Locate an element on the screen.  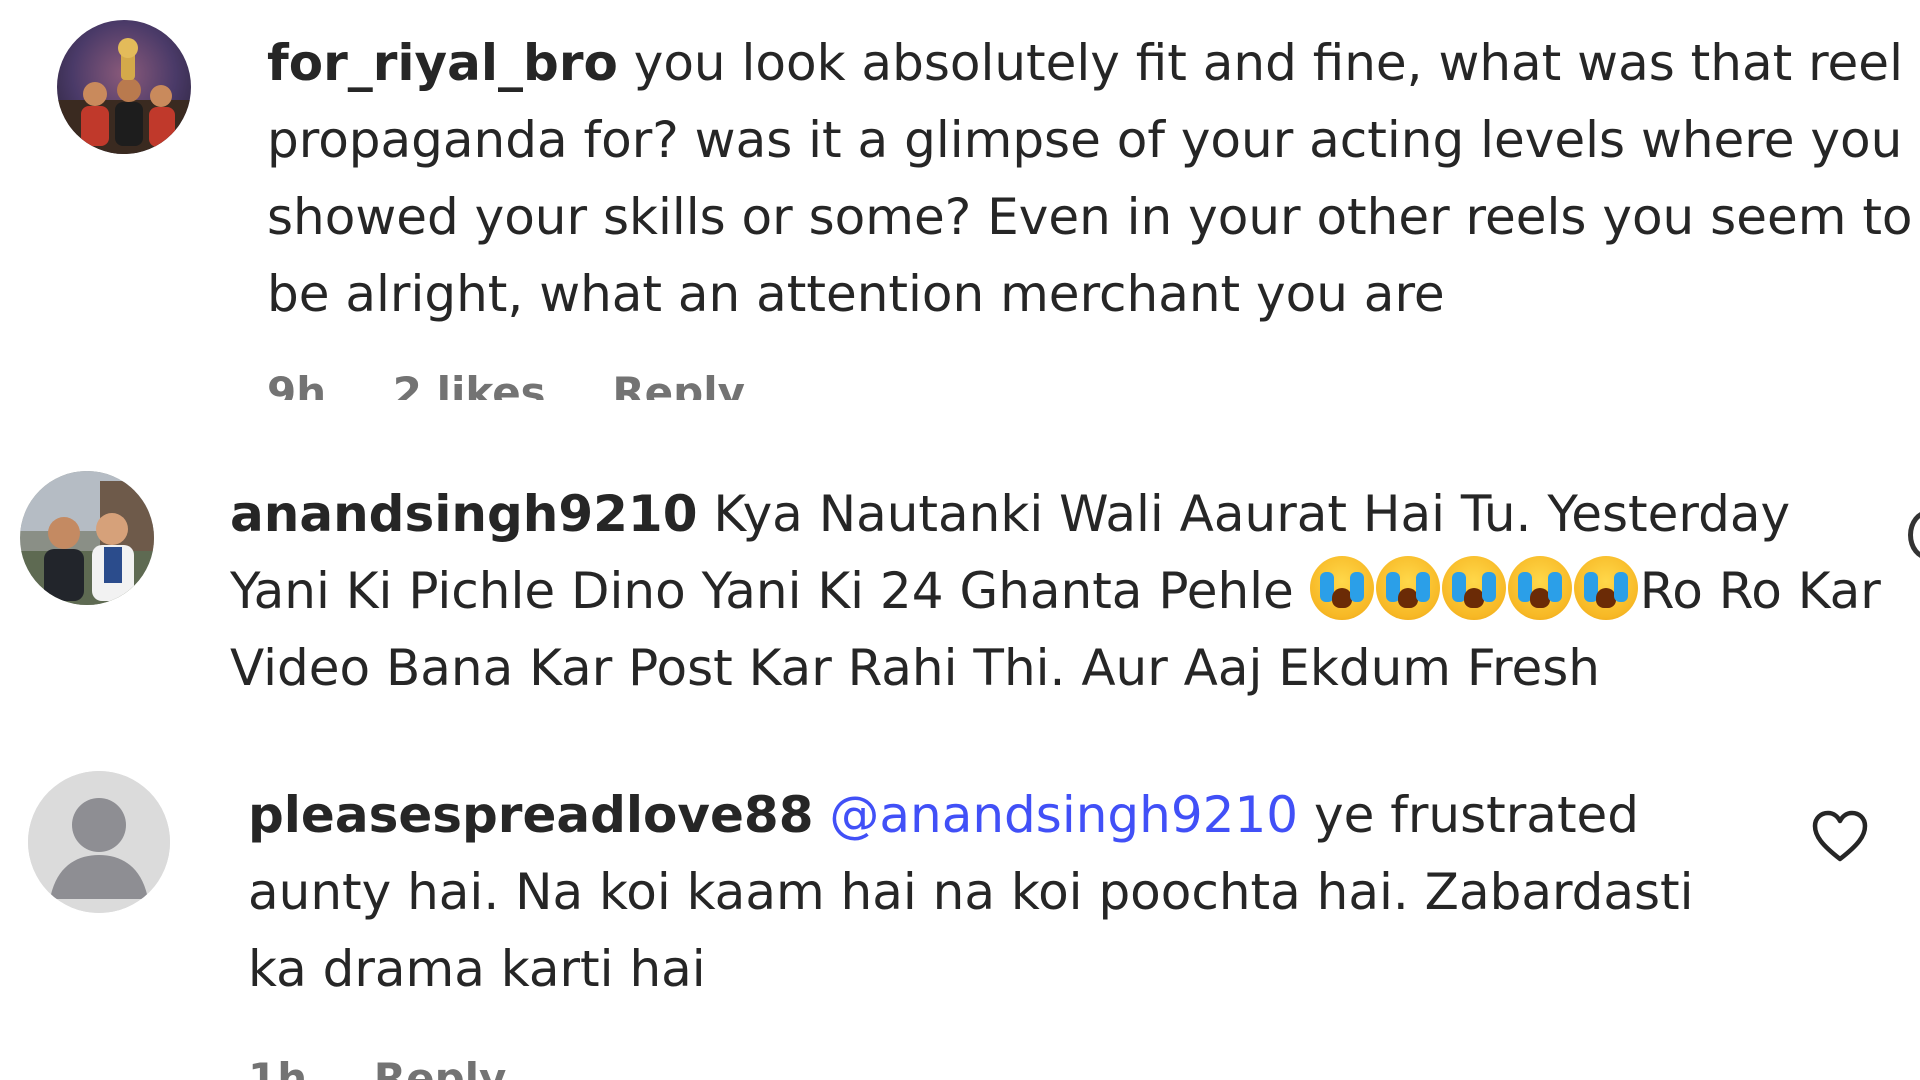
comment-meta: 1h Reply is located at coordinates (403, 1067).